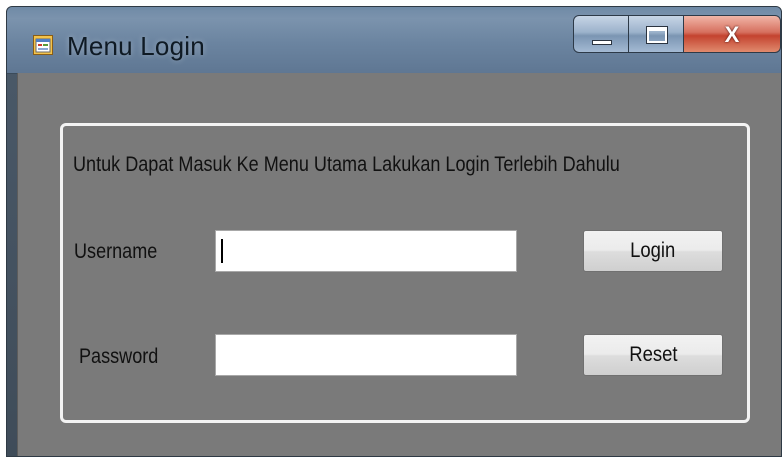 The height and width of the screenshot is (457, 782). I want to click on text-cursor, so click(222, 251).